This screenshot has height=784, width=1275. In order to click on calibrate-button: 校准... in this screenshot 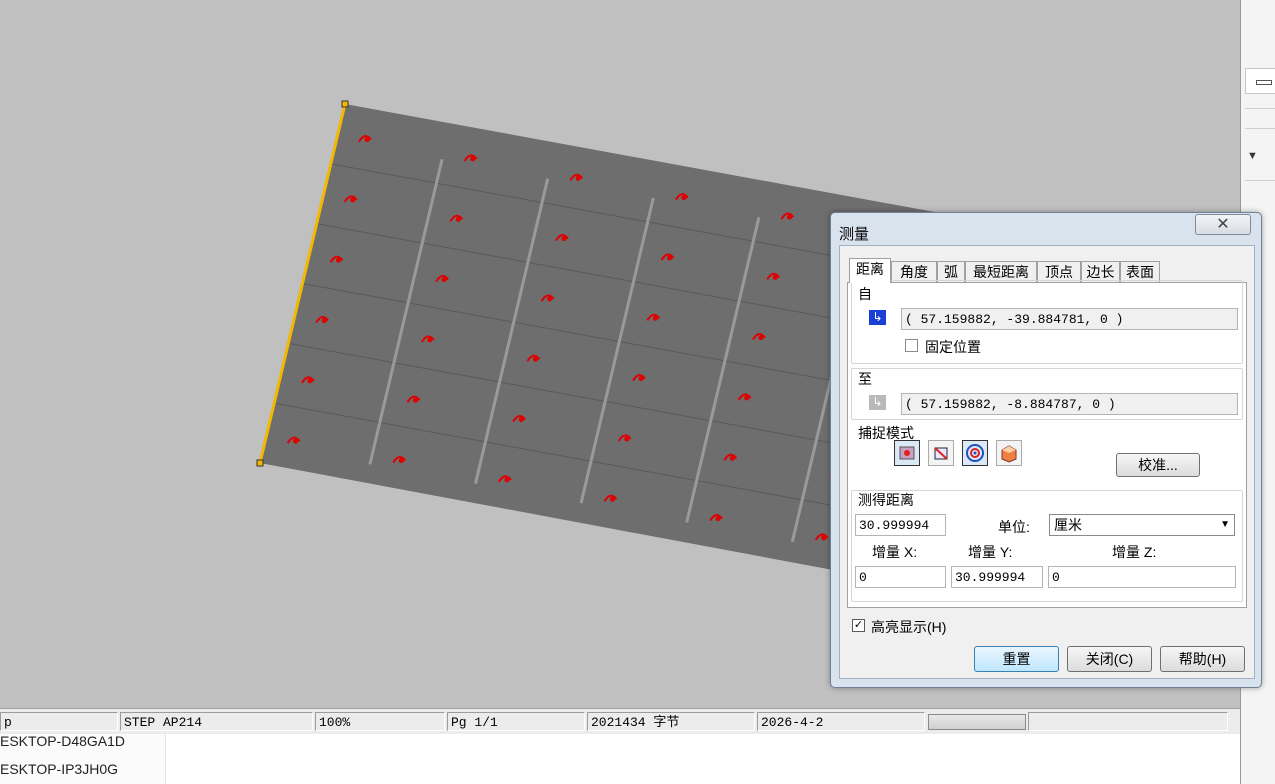, I will do `click(1158, 465)`.